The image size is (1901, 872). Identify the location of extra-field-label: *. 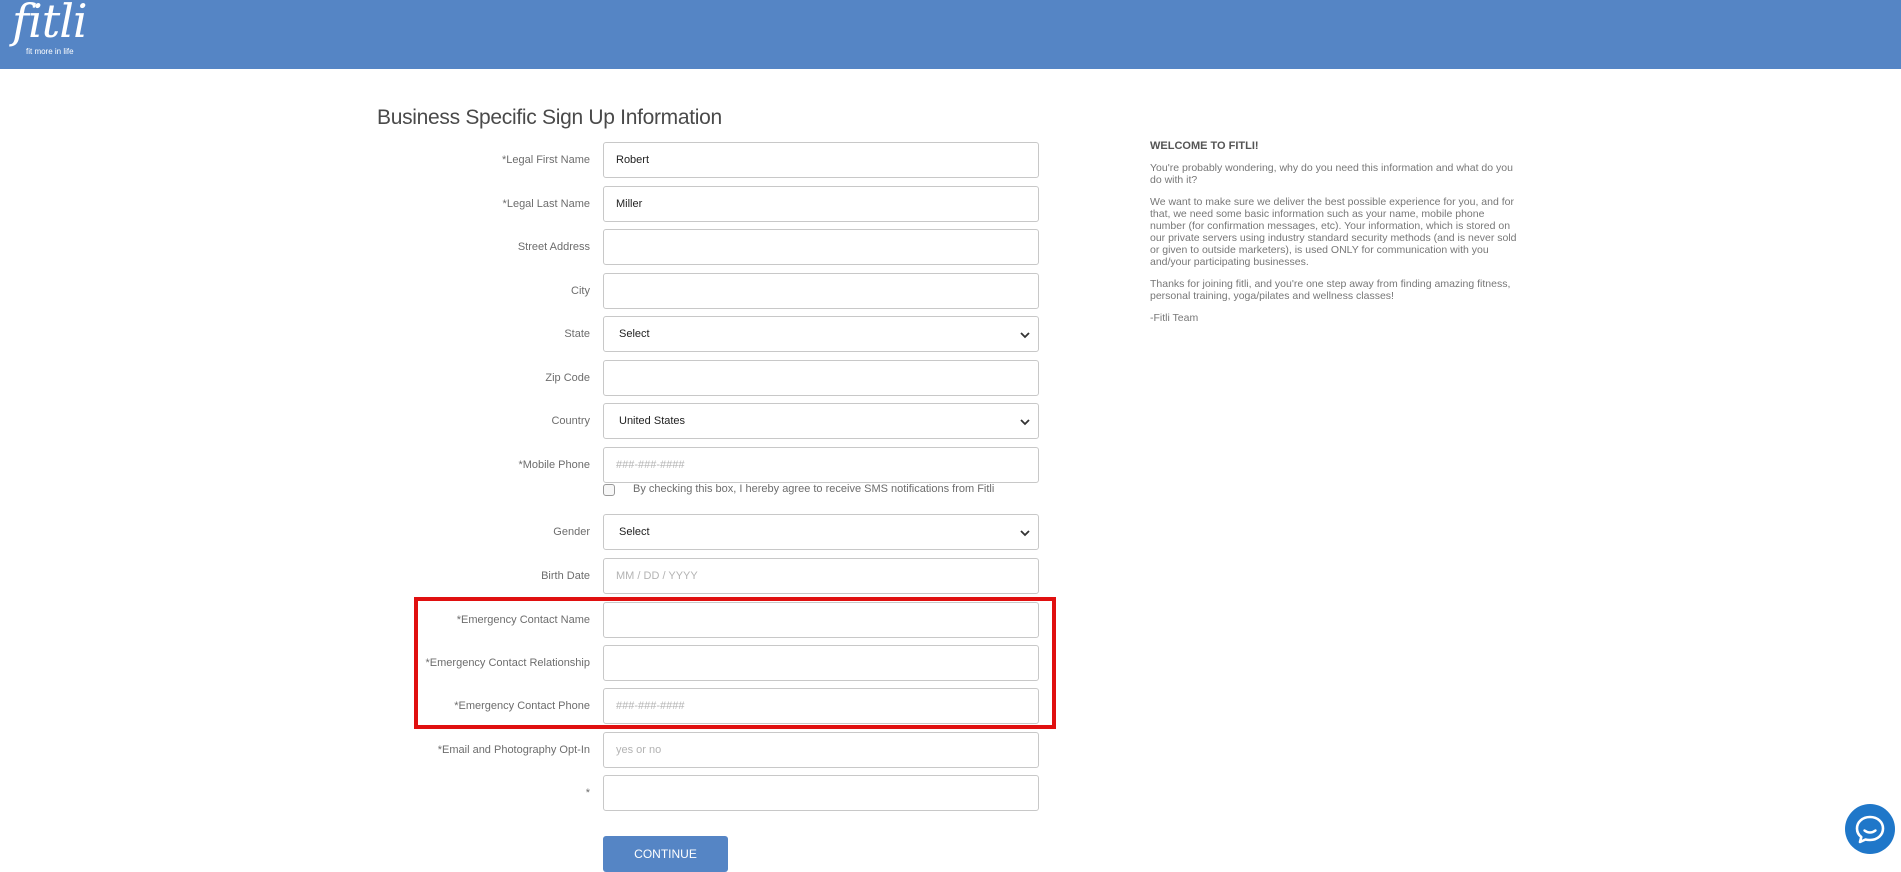
(587, 793).